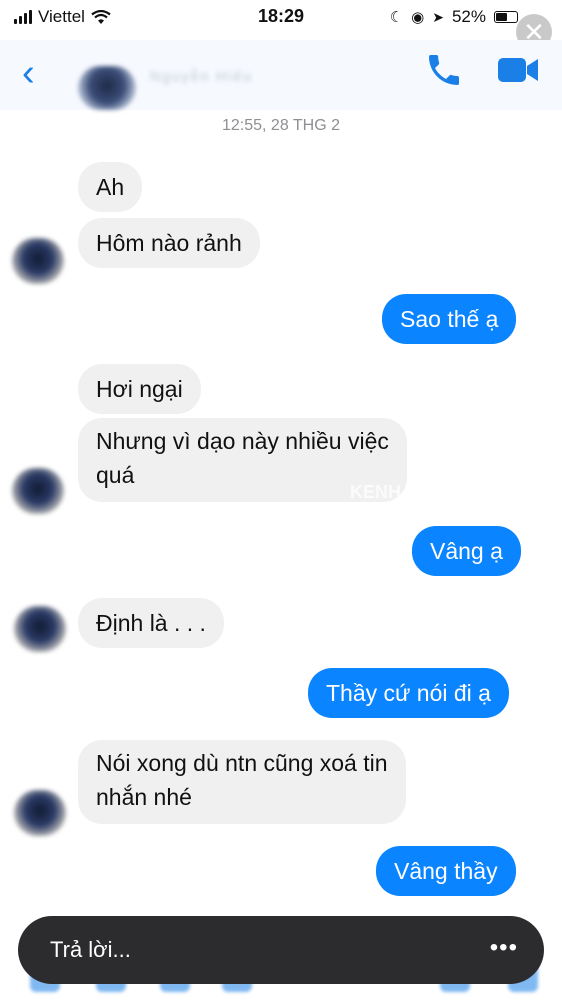 This screenshot has height=1000, width=562. I want to click on message-incoming: Hơi ngại, so click(139, 389).